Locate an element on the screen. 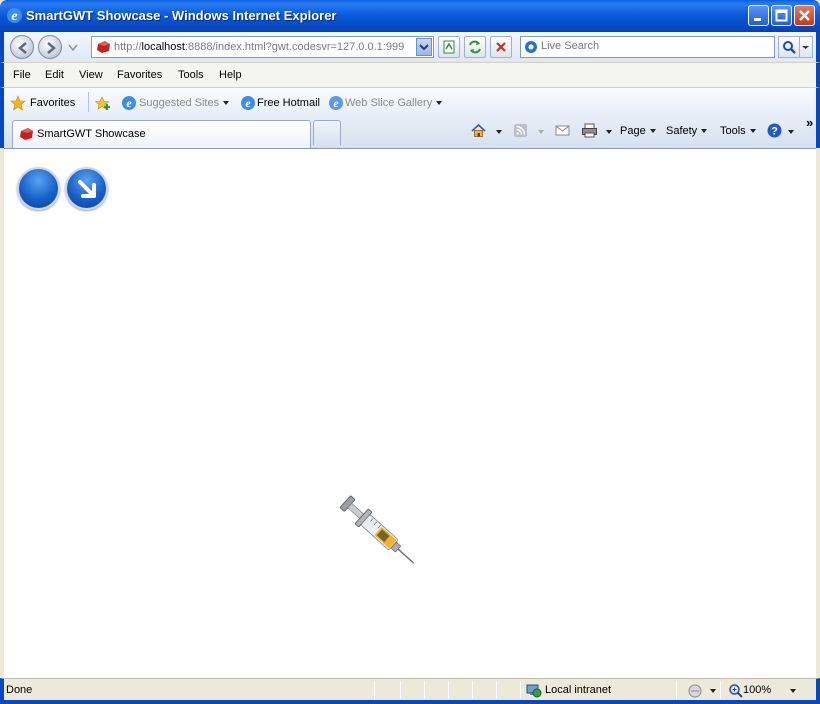 The width and height of the screenshot is (820, 704). web-slice-gallery-link: Web Slice Gallery is located at coordinates (394, 103).